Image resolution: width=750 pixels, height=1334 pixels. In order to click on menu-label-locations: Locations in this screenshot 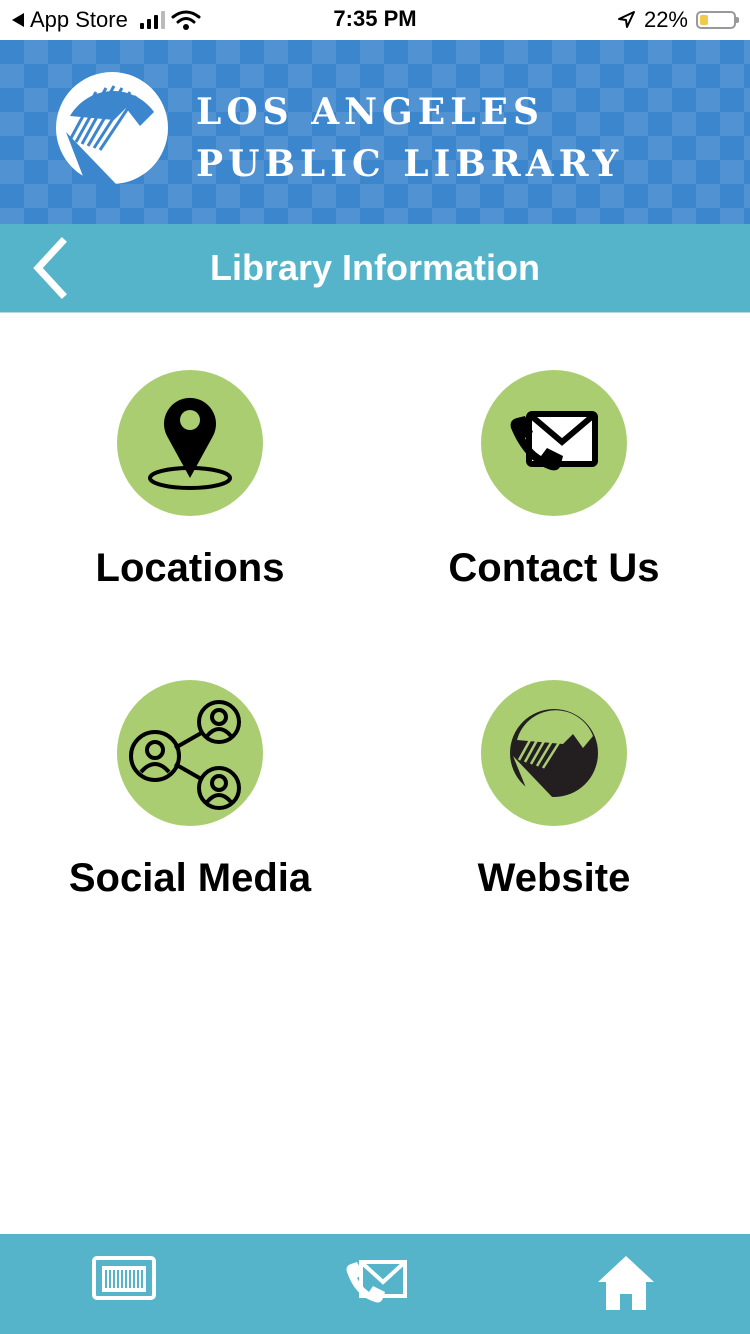, I will do `click(190, 568)`.